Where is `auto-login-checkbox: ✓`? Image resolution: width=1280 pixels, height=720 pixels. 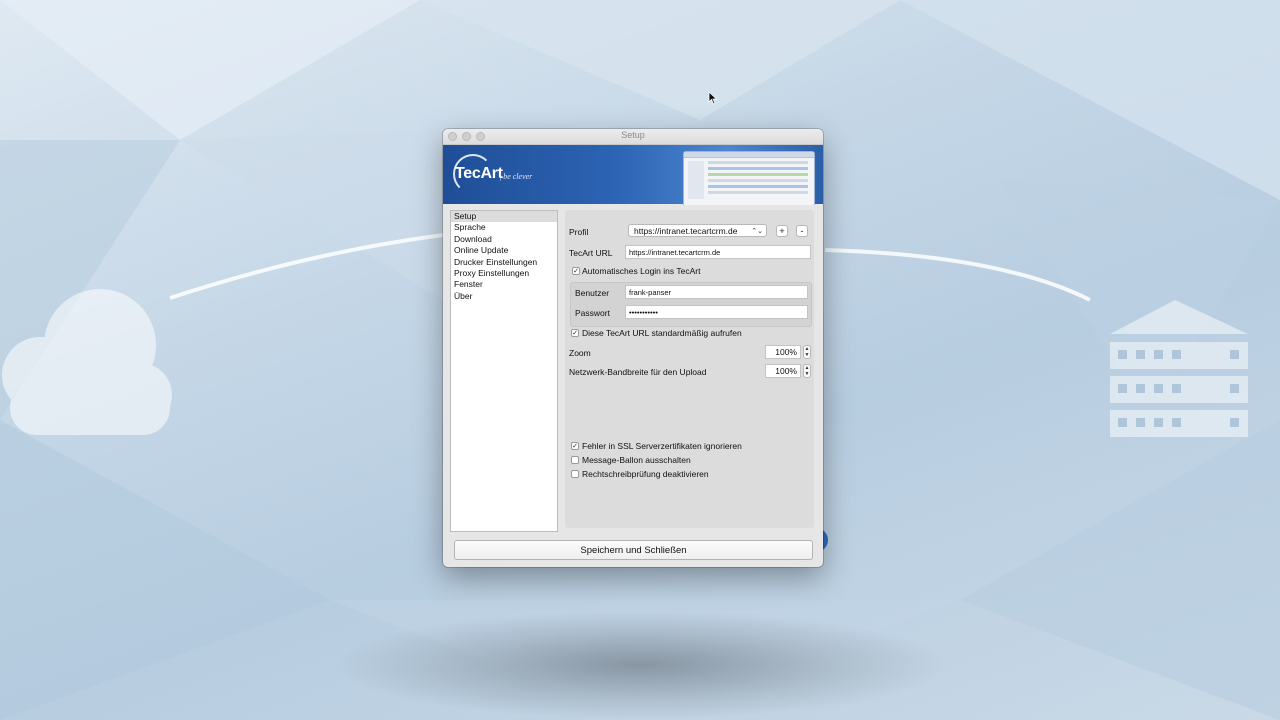 auto-login-checkbox: ✓ is located at coordinates (576, 271).